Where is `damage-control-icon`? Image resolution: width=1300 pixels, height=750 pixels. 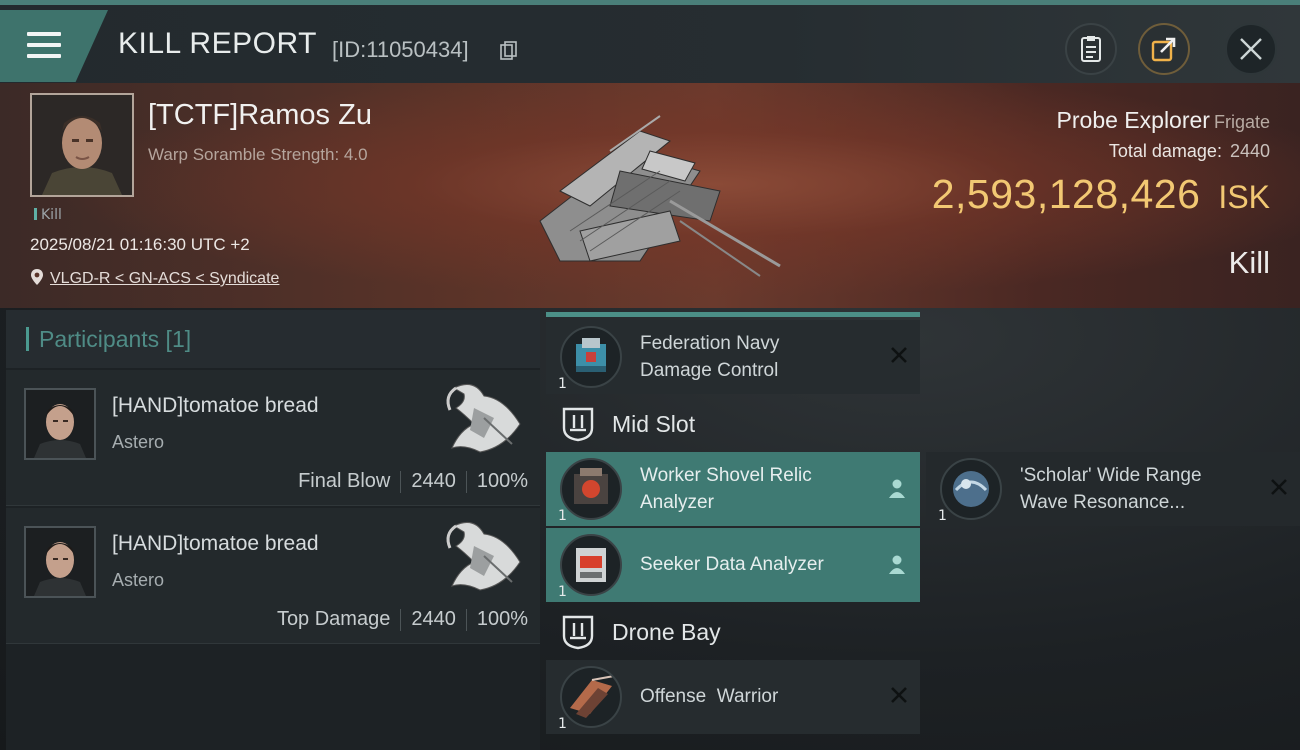 damage-control-icon is located at coordinates (591, 357).